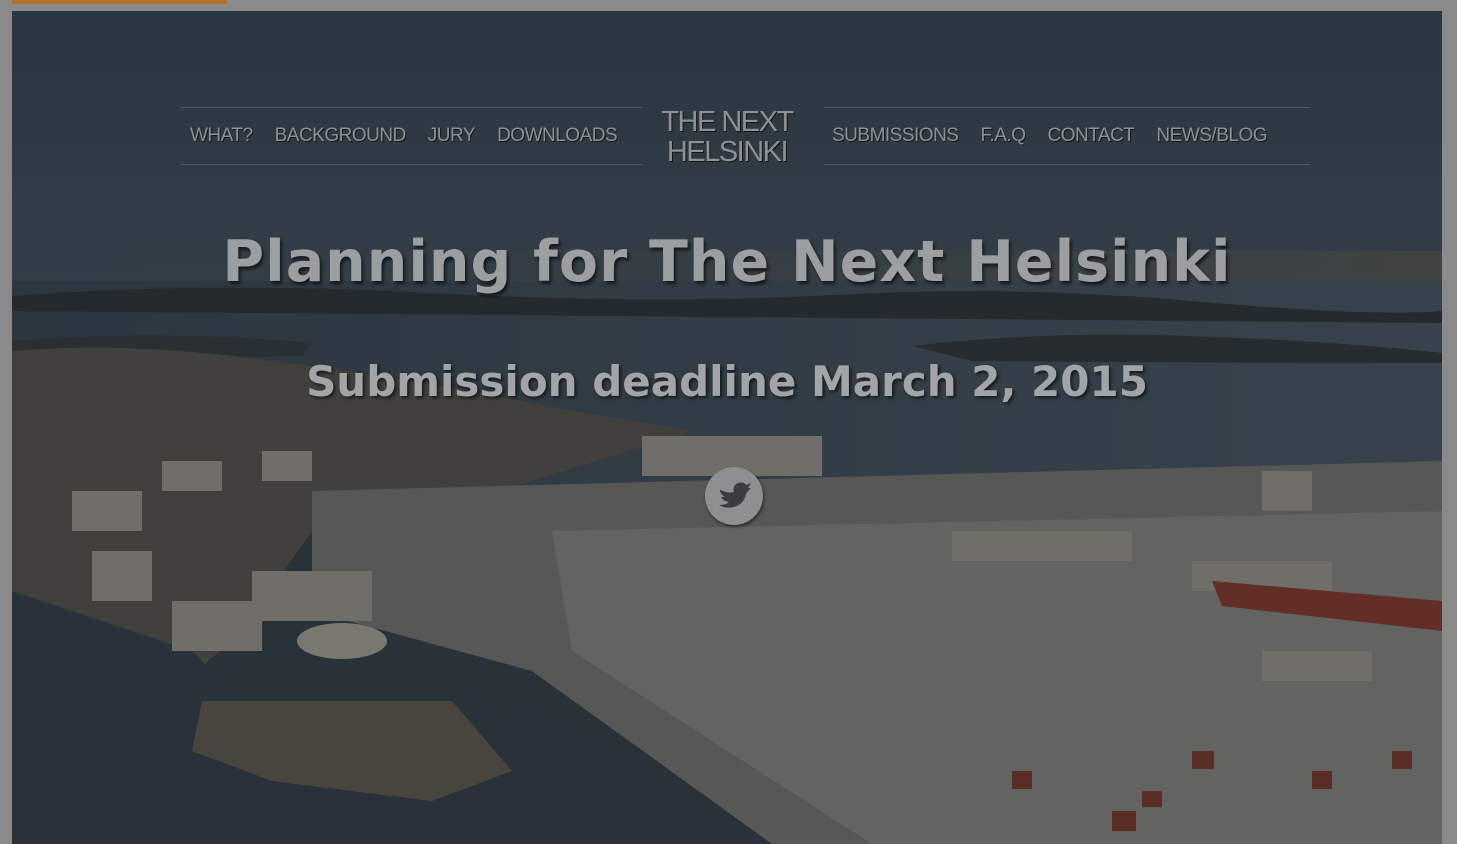  Describe the element at coordinates (452, 136) in the screenshot. I see `nav-link-jury: JURY` at that location.